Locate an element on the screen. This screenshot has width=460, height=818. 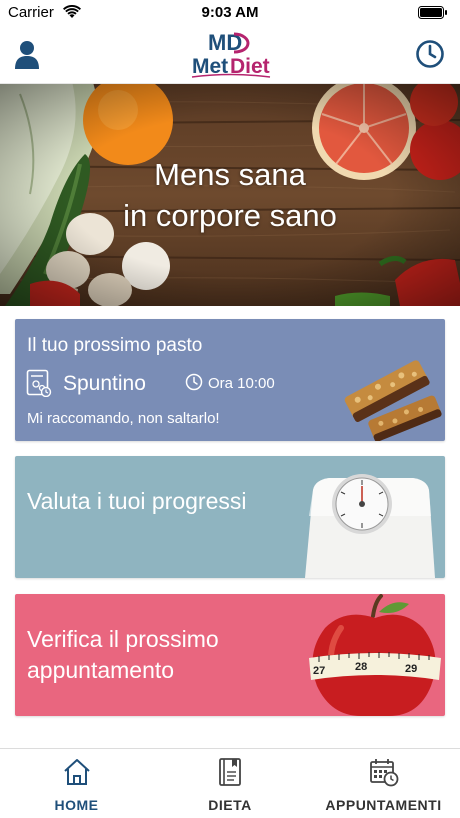
bathroom-scale-image is located at coordinates (370, 526).